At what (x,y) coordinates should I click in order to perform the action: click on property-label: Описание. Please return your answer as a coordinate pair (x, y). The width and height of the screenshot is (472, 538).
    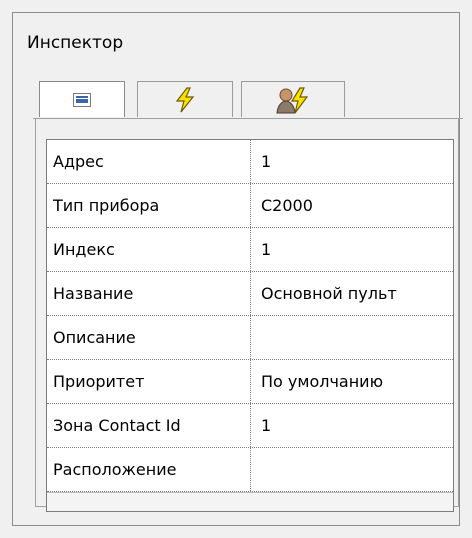
    Looking at the image, I should click on (149, 337).